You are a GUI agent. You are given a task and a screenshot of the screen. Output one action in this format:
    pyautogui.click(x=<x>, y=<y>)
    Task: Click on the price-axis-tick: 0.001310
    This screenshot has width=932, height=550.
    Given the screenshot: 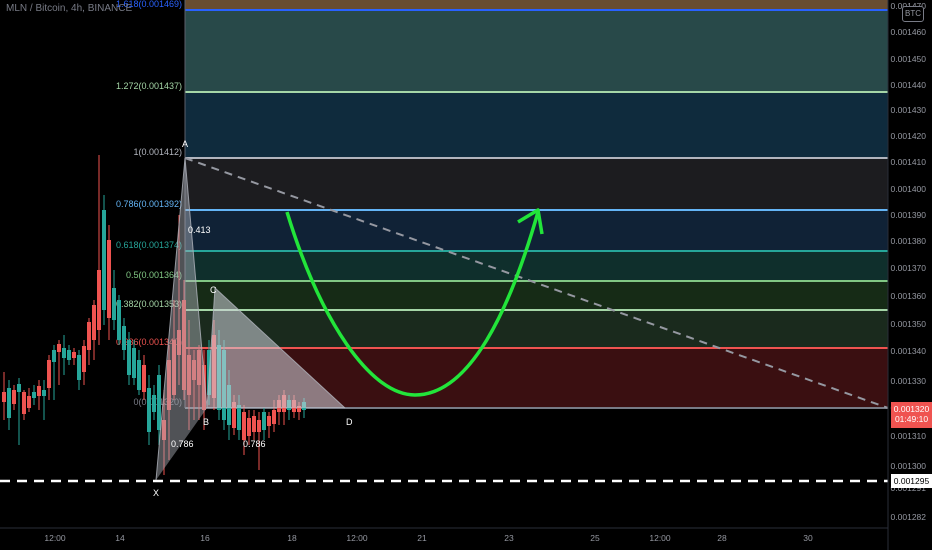 What is the action you would take?
    pyautogui.click(x=909, y=436)
    